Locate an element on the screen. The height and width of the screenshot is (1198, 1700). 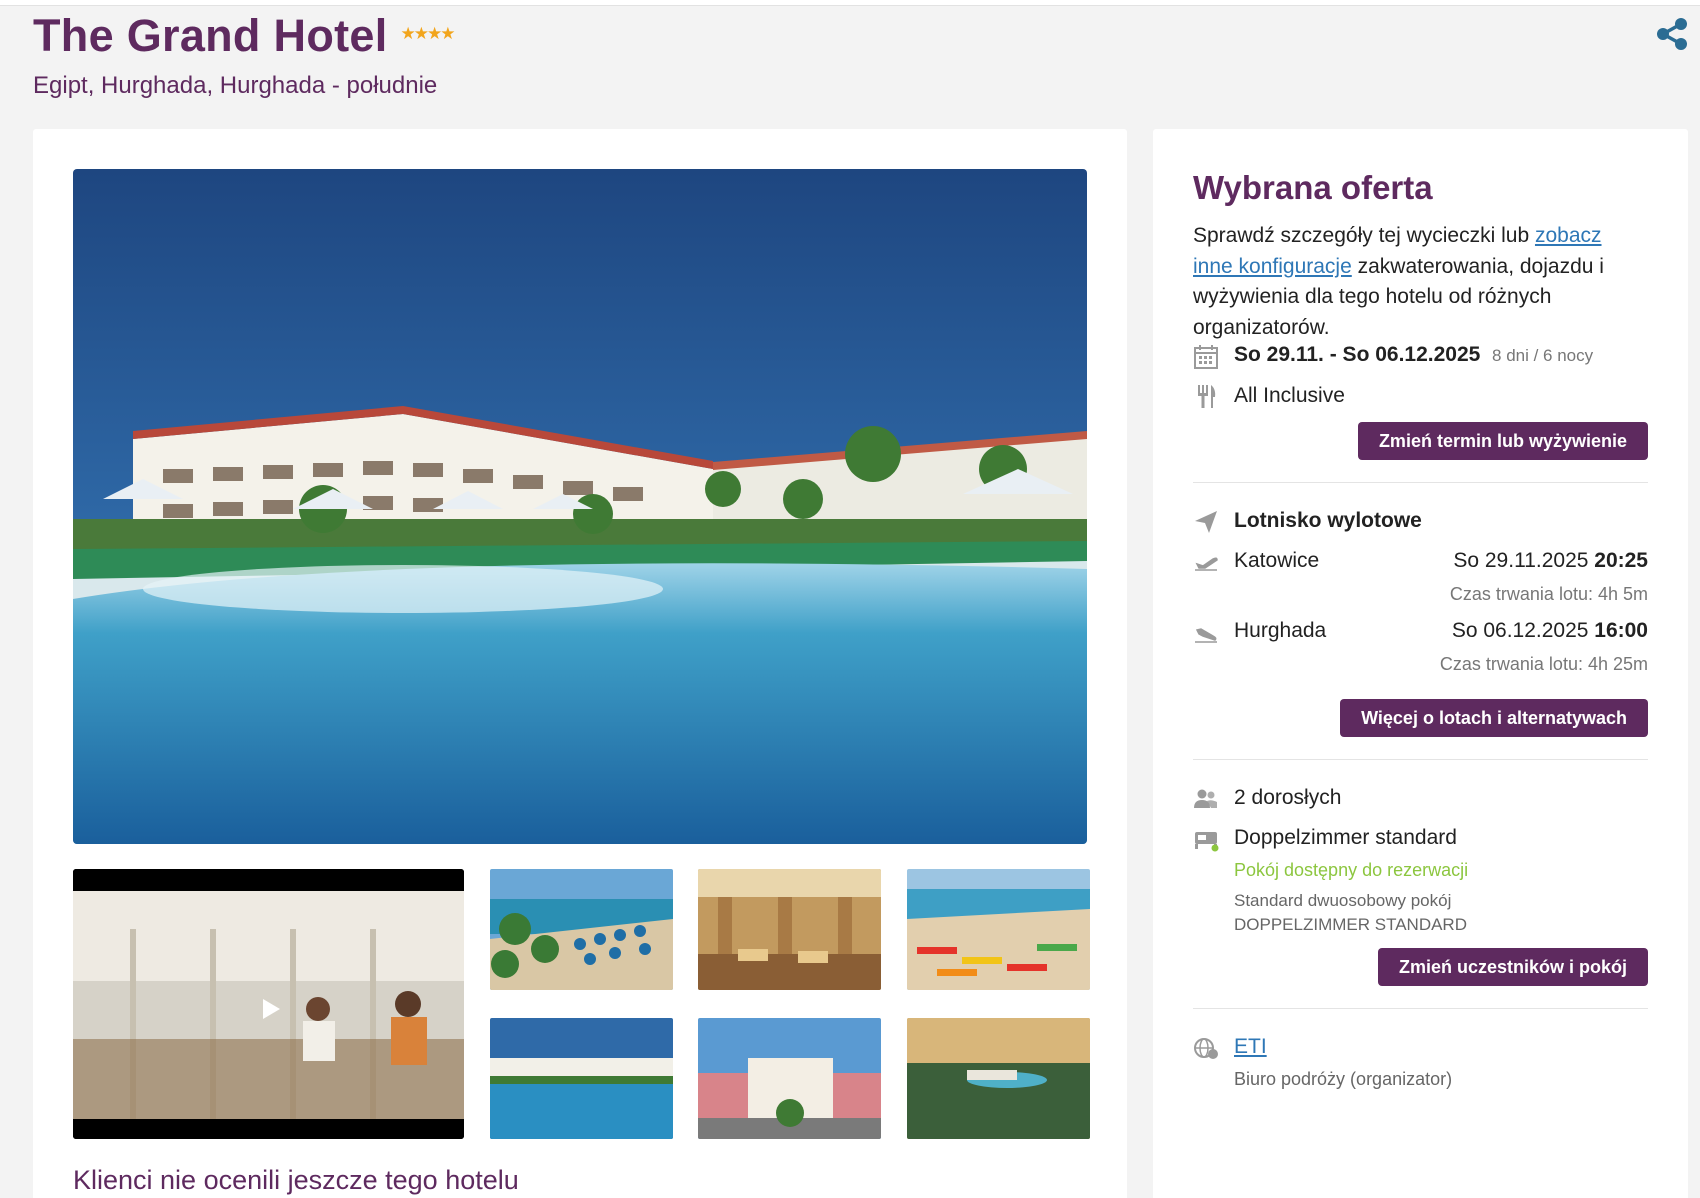
travel-dates: So 29.11. - So 06.12.2025 8 dni / 6 nocy is located at coordinates (1414, 354).